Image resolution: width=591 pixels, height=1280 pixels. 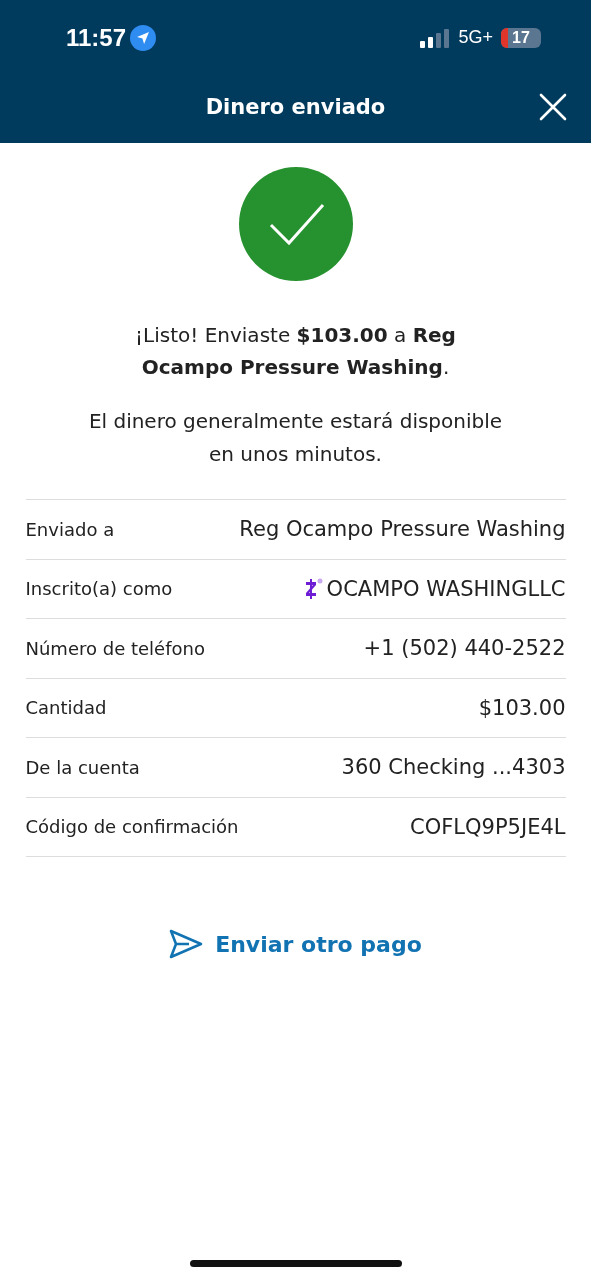 I want to click on detail-label: Cantidad, so click(x=66, y=708).